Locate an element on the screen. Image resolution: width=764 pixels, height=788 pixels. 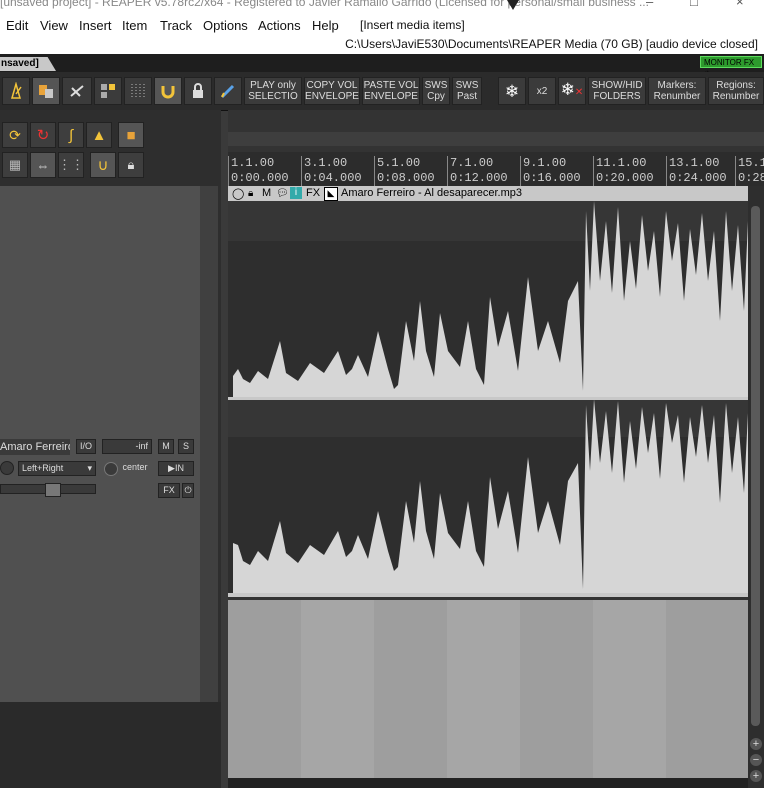
tcp-grid-button: ⋮⋮ is located at coordinates (71, 165).